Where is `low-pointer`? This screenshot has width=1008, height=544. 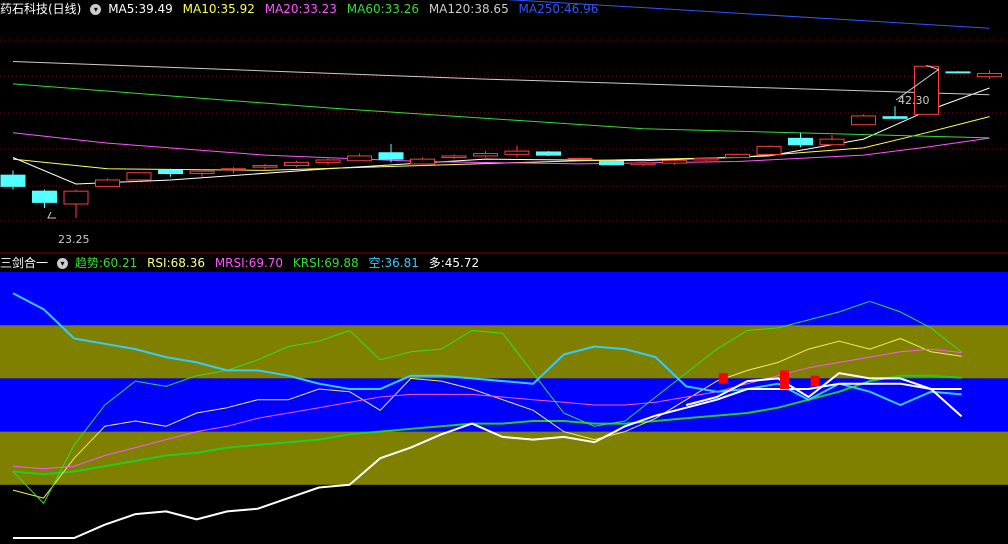 low-pointer is located at coordinates (51, 215).